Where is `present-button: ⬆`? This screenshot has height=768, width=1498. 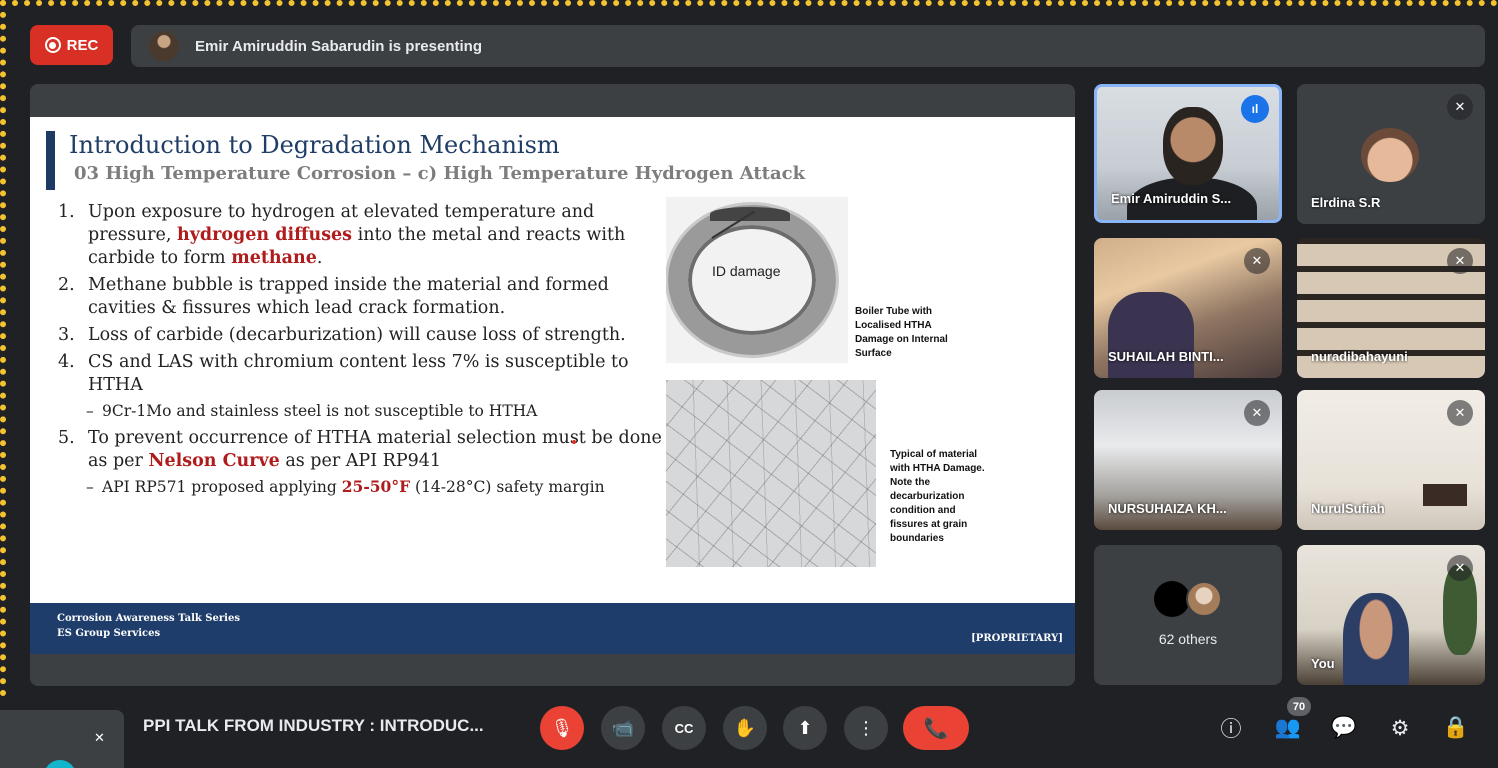 present-button: ⬆ is located at coordinates (805, 728).